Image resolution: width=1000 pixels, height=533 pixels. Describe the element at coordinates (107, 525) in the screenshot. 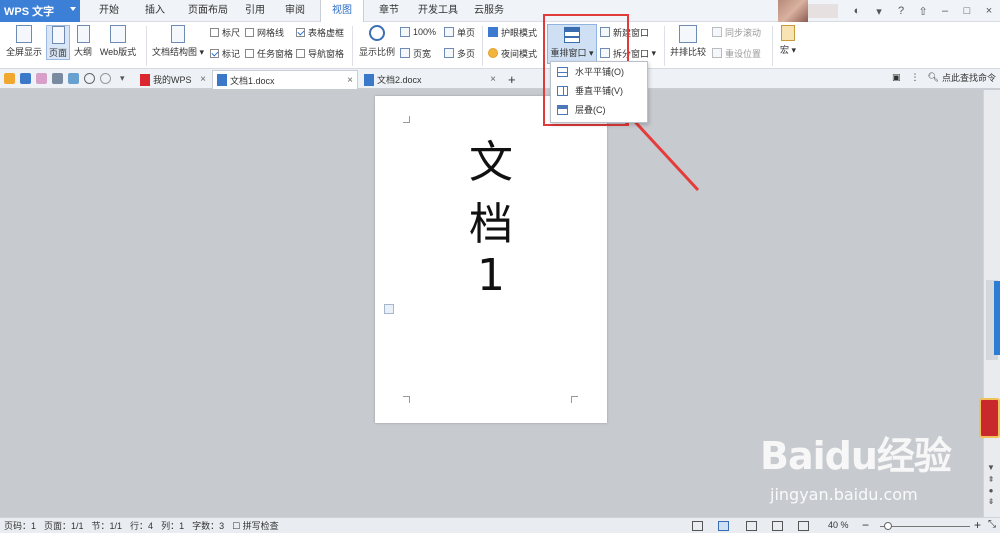

I see `status-section: 节：1/1` at that location.